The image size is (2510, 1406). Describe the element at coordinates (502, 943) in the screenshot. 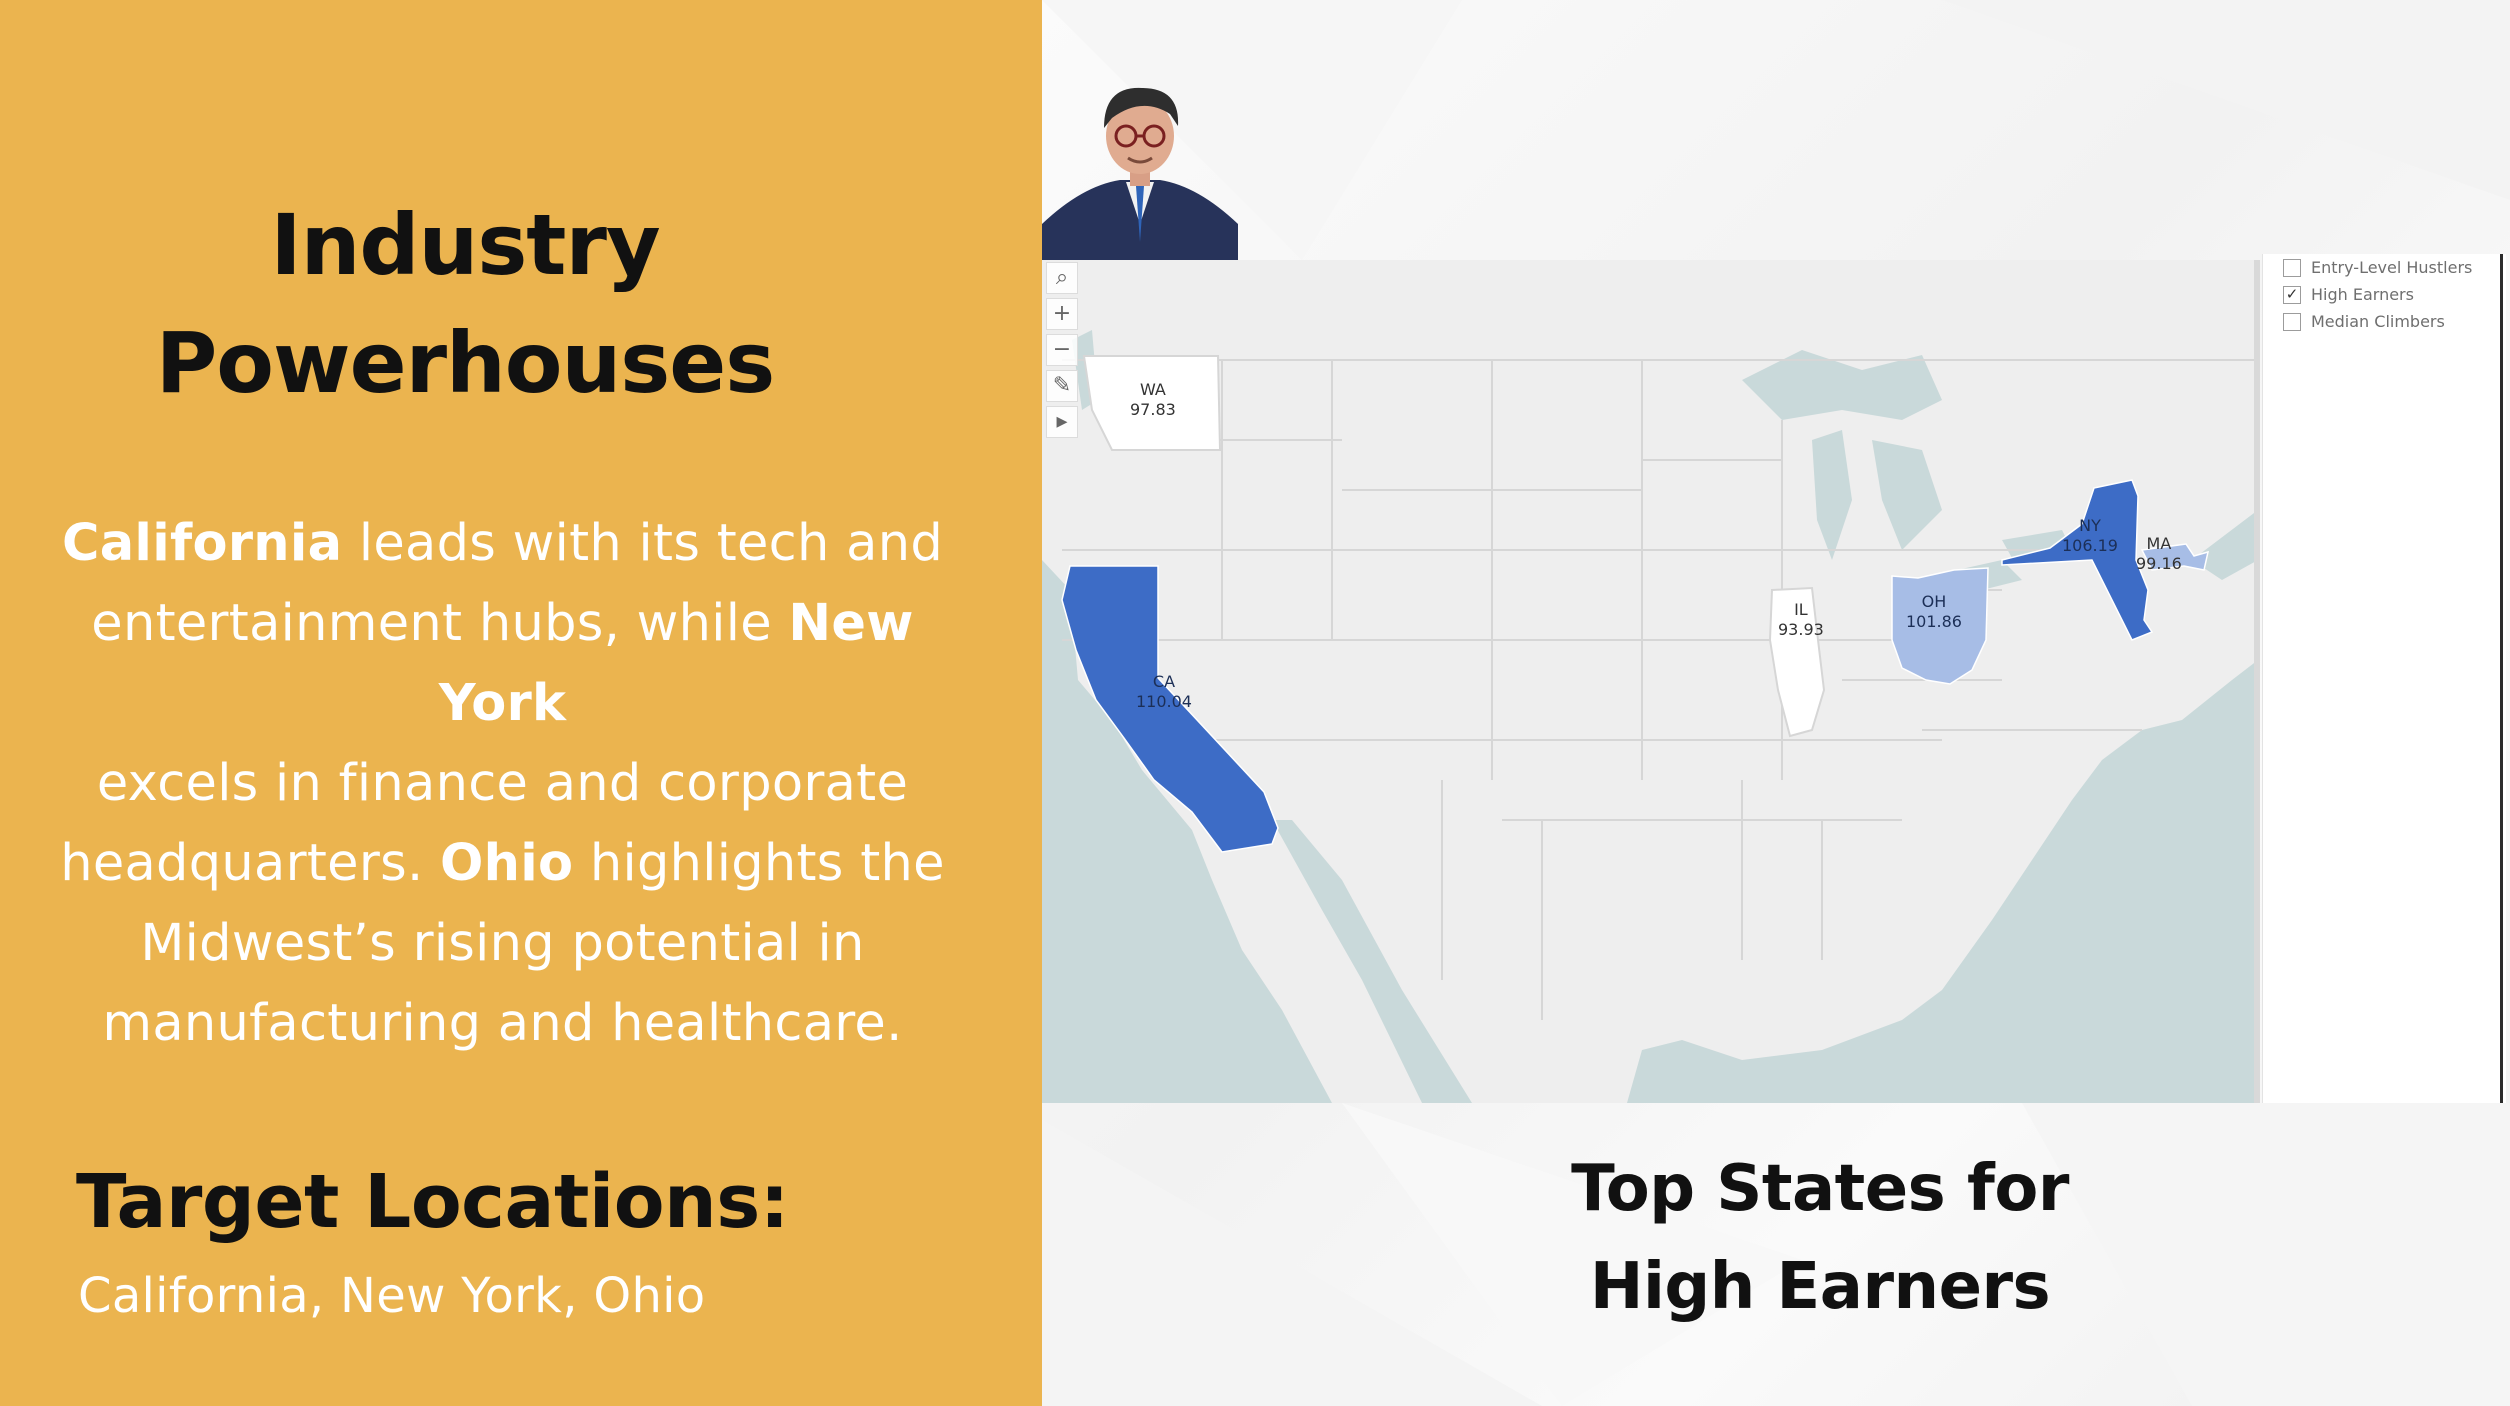

I see `body-text: Midwest’s rising potential in` at that location.